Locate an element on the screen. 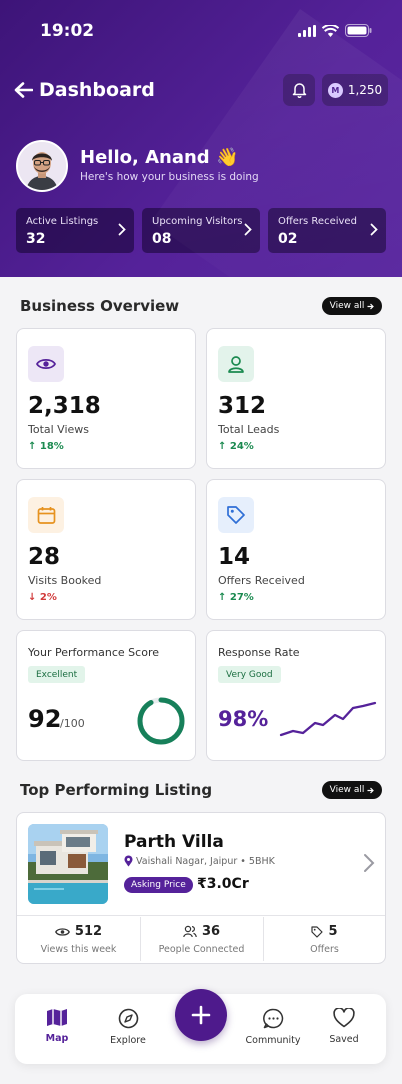  battery-icon is located at coordinates (358, 30).